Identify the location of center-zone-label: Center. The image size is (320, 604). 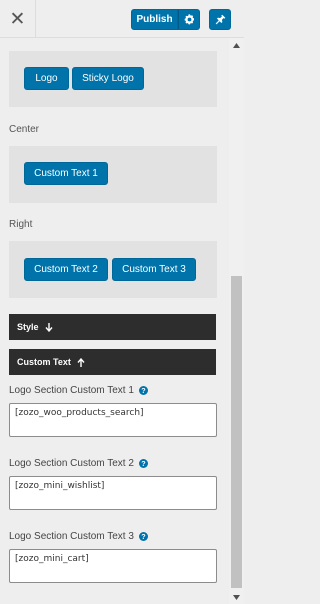
(24, 129).